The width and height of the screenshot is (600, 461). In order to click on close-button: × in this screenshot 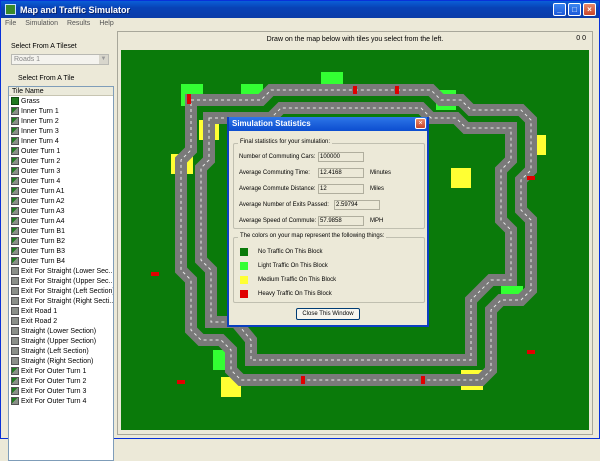, I will do `click(589, 9)`.